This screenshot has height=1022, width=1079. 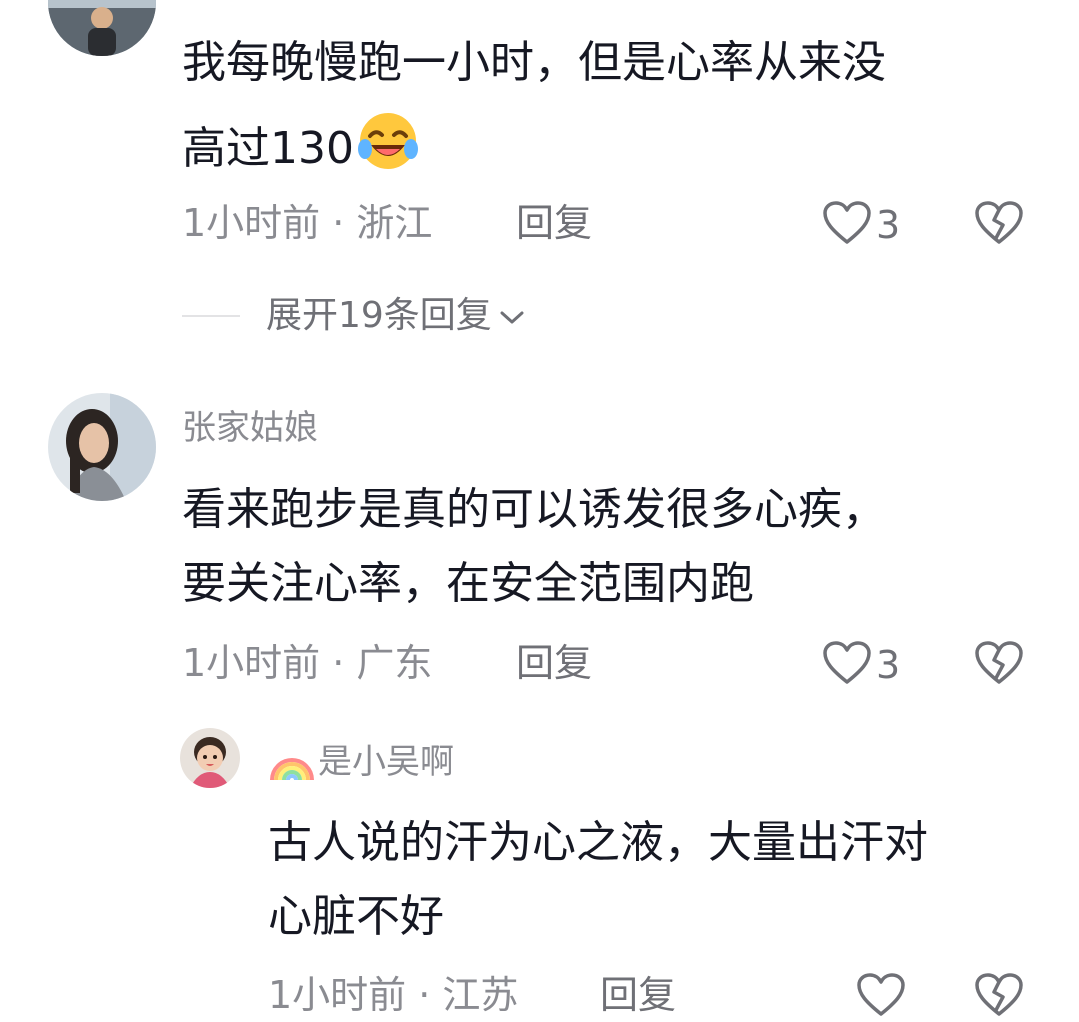 I want to click on comment-text-line: 高过130, so click(x=301, y=152).